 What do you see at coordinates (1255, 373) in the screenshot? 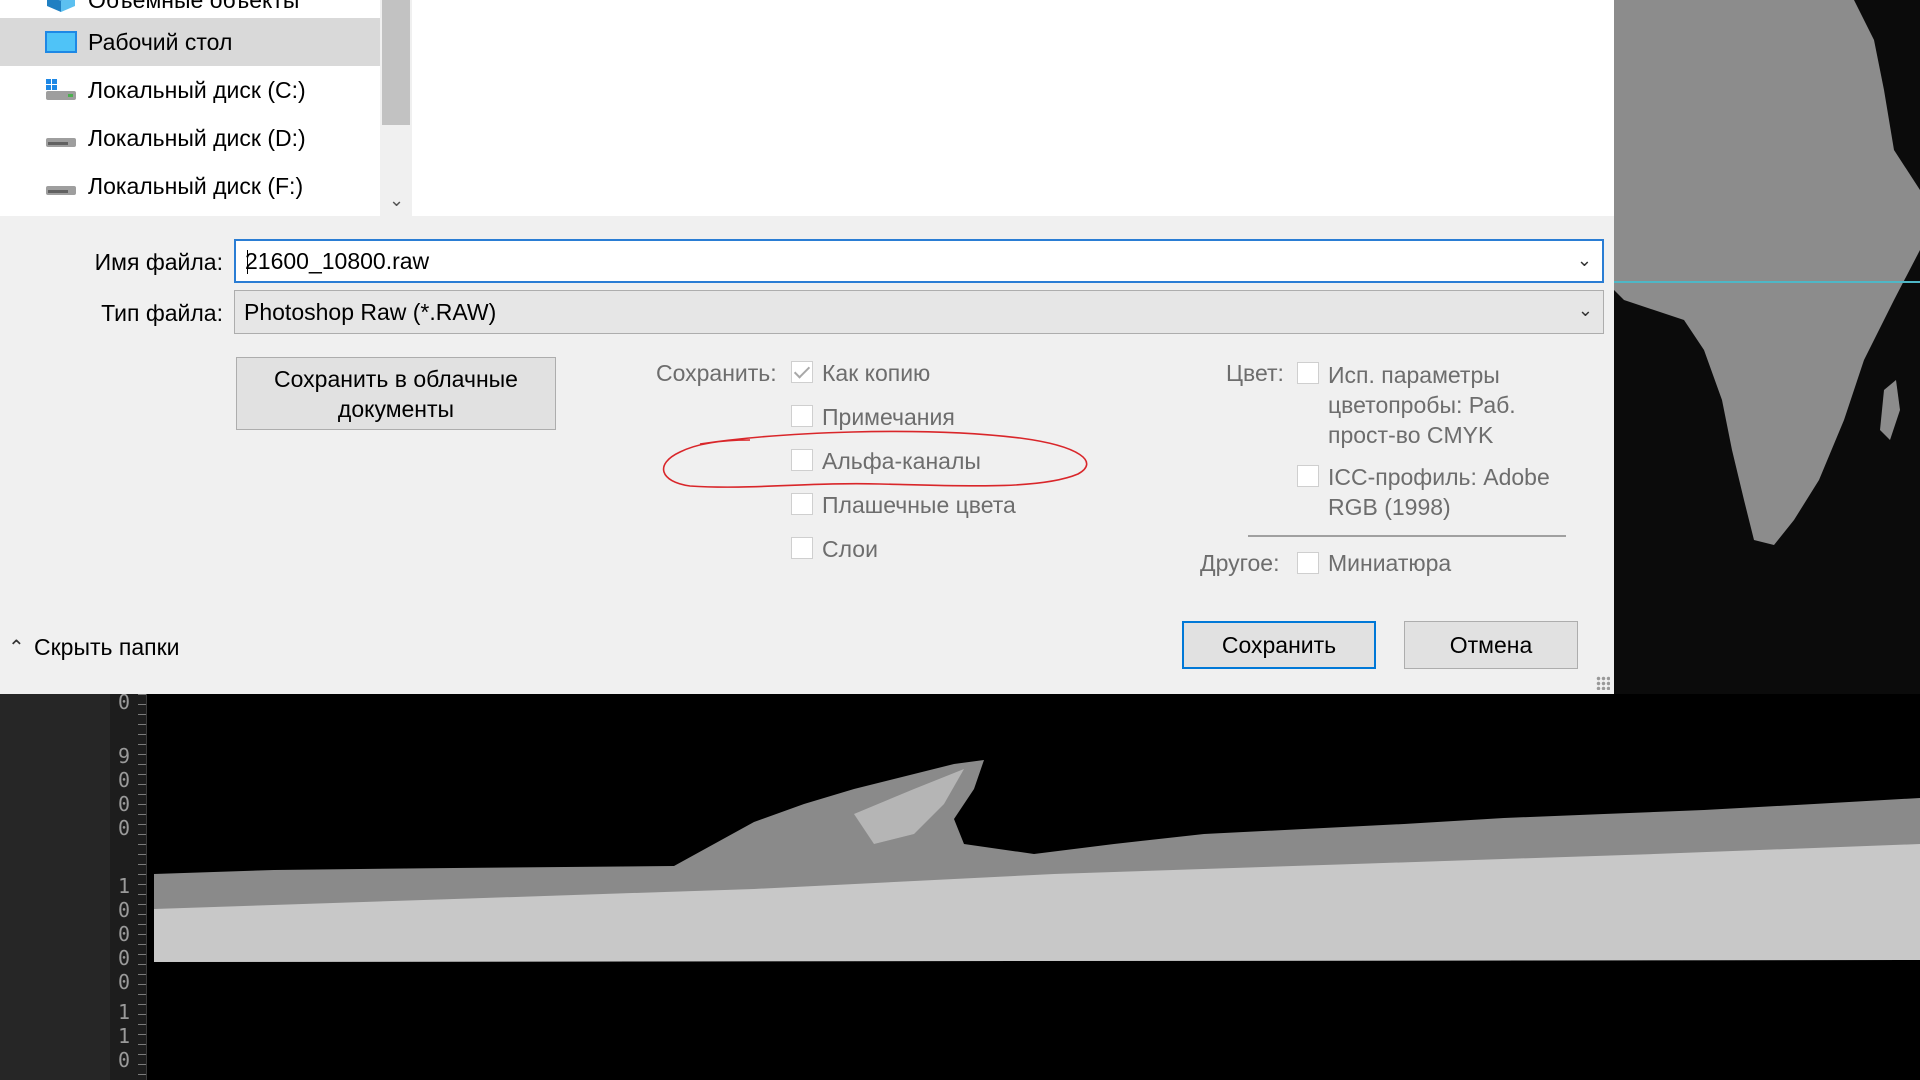
I see `color-label: Цвет:` at bounding box center [1255, 373].